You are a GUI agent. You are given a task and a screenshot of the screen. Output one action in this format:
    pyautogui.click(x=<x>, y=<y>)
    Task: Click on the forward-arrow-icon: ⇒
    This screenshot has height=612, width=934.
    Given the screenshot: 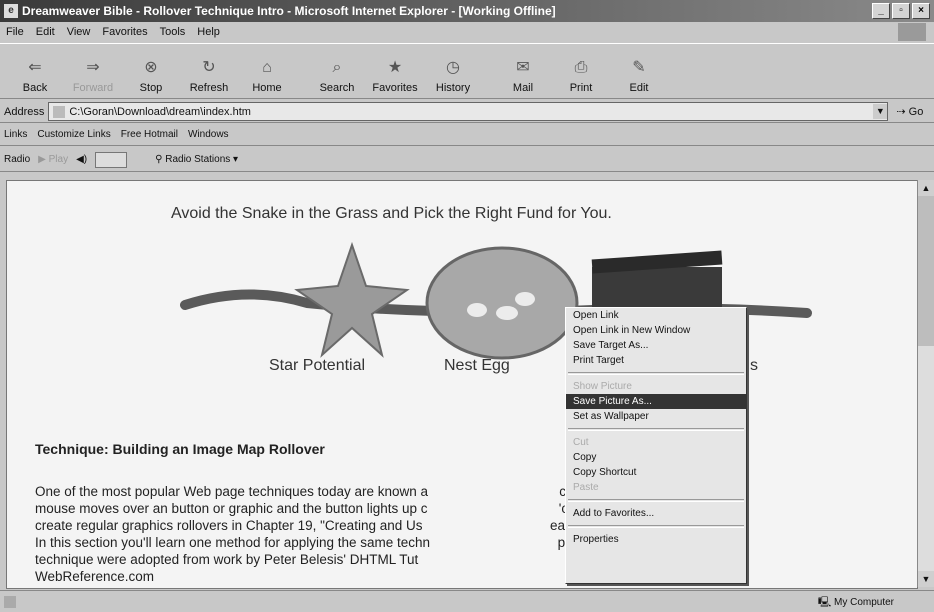 What is the action you would take?
    pyautogui.click(x=93, y=67)
    